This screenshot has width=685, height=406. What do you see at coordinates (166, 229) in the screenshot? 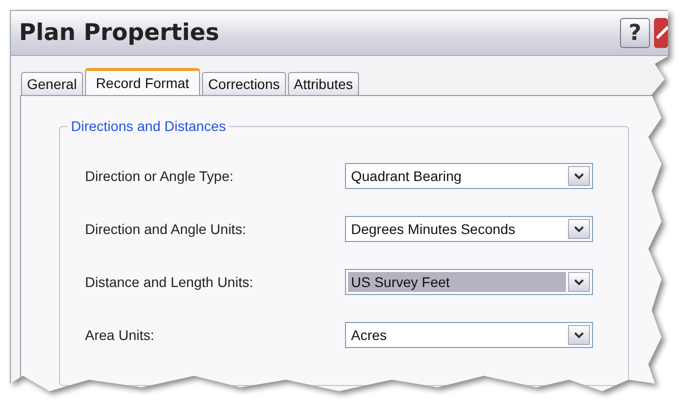
I see `field-label: Direction and Angle Units:` at bounding box center [166, 229].